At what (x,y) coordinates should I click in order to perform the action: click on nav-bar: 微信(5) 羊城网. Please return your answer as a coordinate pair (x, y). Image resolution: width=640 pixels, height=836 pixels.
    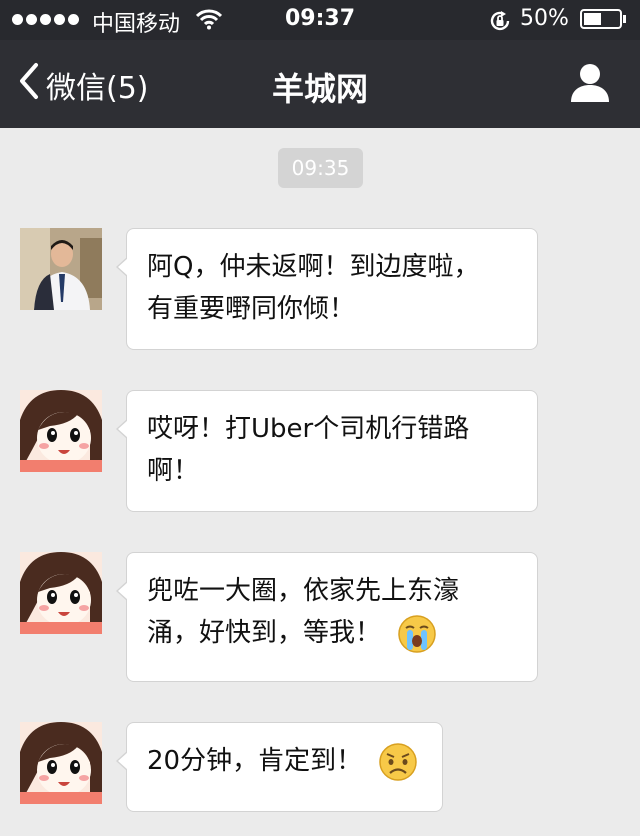
    Looking at the image, I should click on (320, 84).